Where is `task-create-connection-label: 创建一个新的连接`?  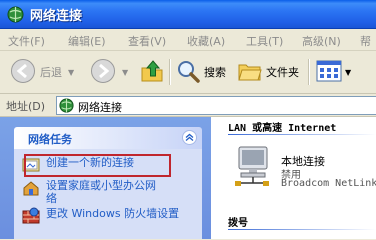
task-create-connection-label: 创建一个新的连接 is located at coordinates (90, 162).